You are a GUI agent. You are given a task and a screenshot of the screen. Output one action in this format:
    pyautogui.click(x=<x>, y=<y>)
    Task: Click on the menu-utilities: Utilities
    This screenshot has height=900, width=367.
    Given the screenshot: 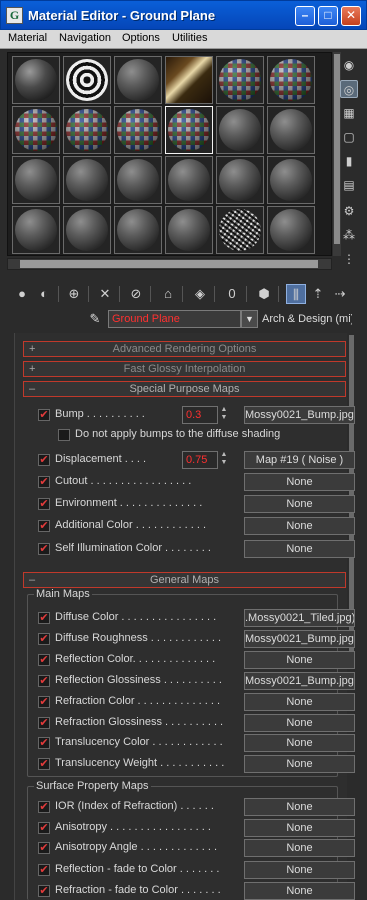 What is the action you would take?
    pyautogui.click(x=189, y=38)
    